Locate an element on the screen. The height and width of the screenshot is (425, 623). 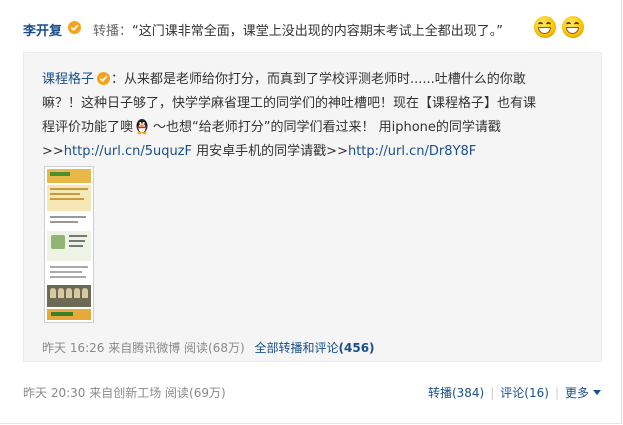
post-header: 李开复 转播： “这门课非常全面，课堂上没出现的内容期末考试上全都出现了。” is located at coordinates (318, 29).